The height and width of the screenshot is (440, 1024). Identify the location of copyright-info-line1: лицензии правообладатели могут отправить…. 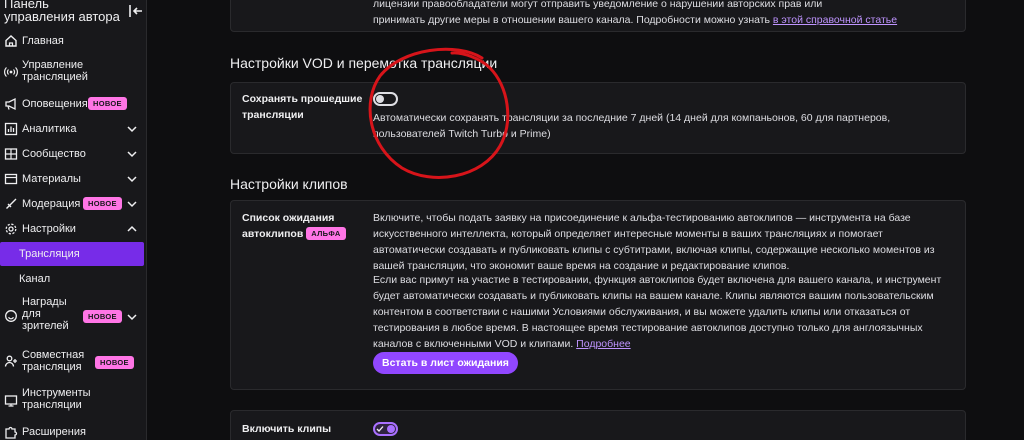
(598, 5).